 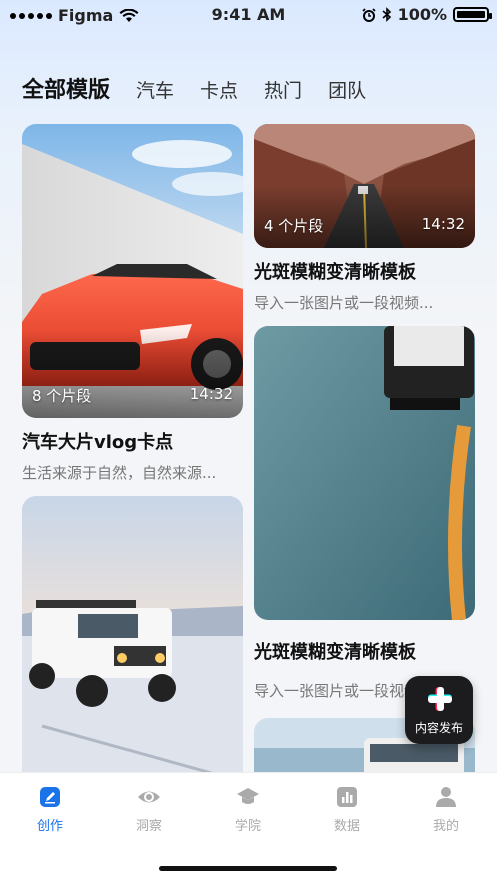 What do you see at coordinates (445, 826) in the screenshot?
I see `nav-label: 我的` at bounding box center [445, 826].